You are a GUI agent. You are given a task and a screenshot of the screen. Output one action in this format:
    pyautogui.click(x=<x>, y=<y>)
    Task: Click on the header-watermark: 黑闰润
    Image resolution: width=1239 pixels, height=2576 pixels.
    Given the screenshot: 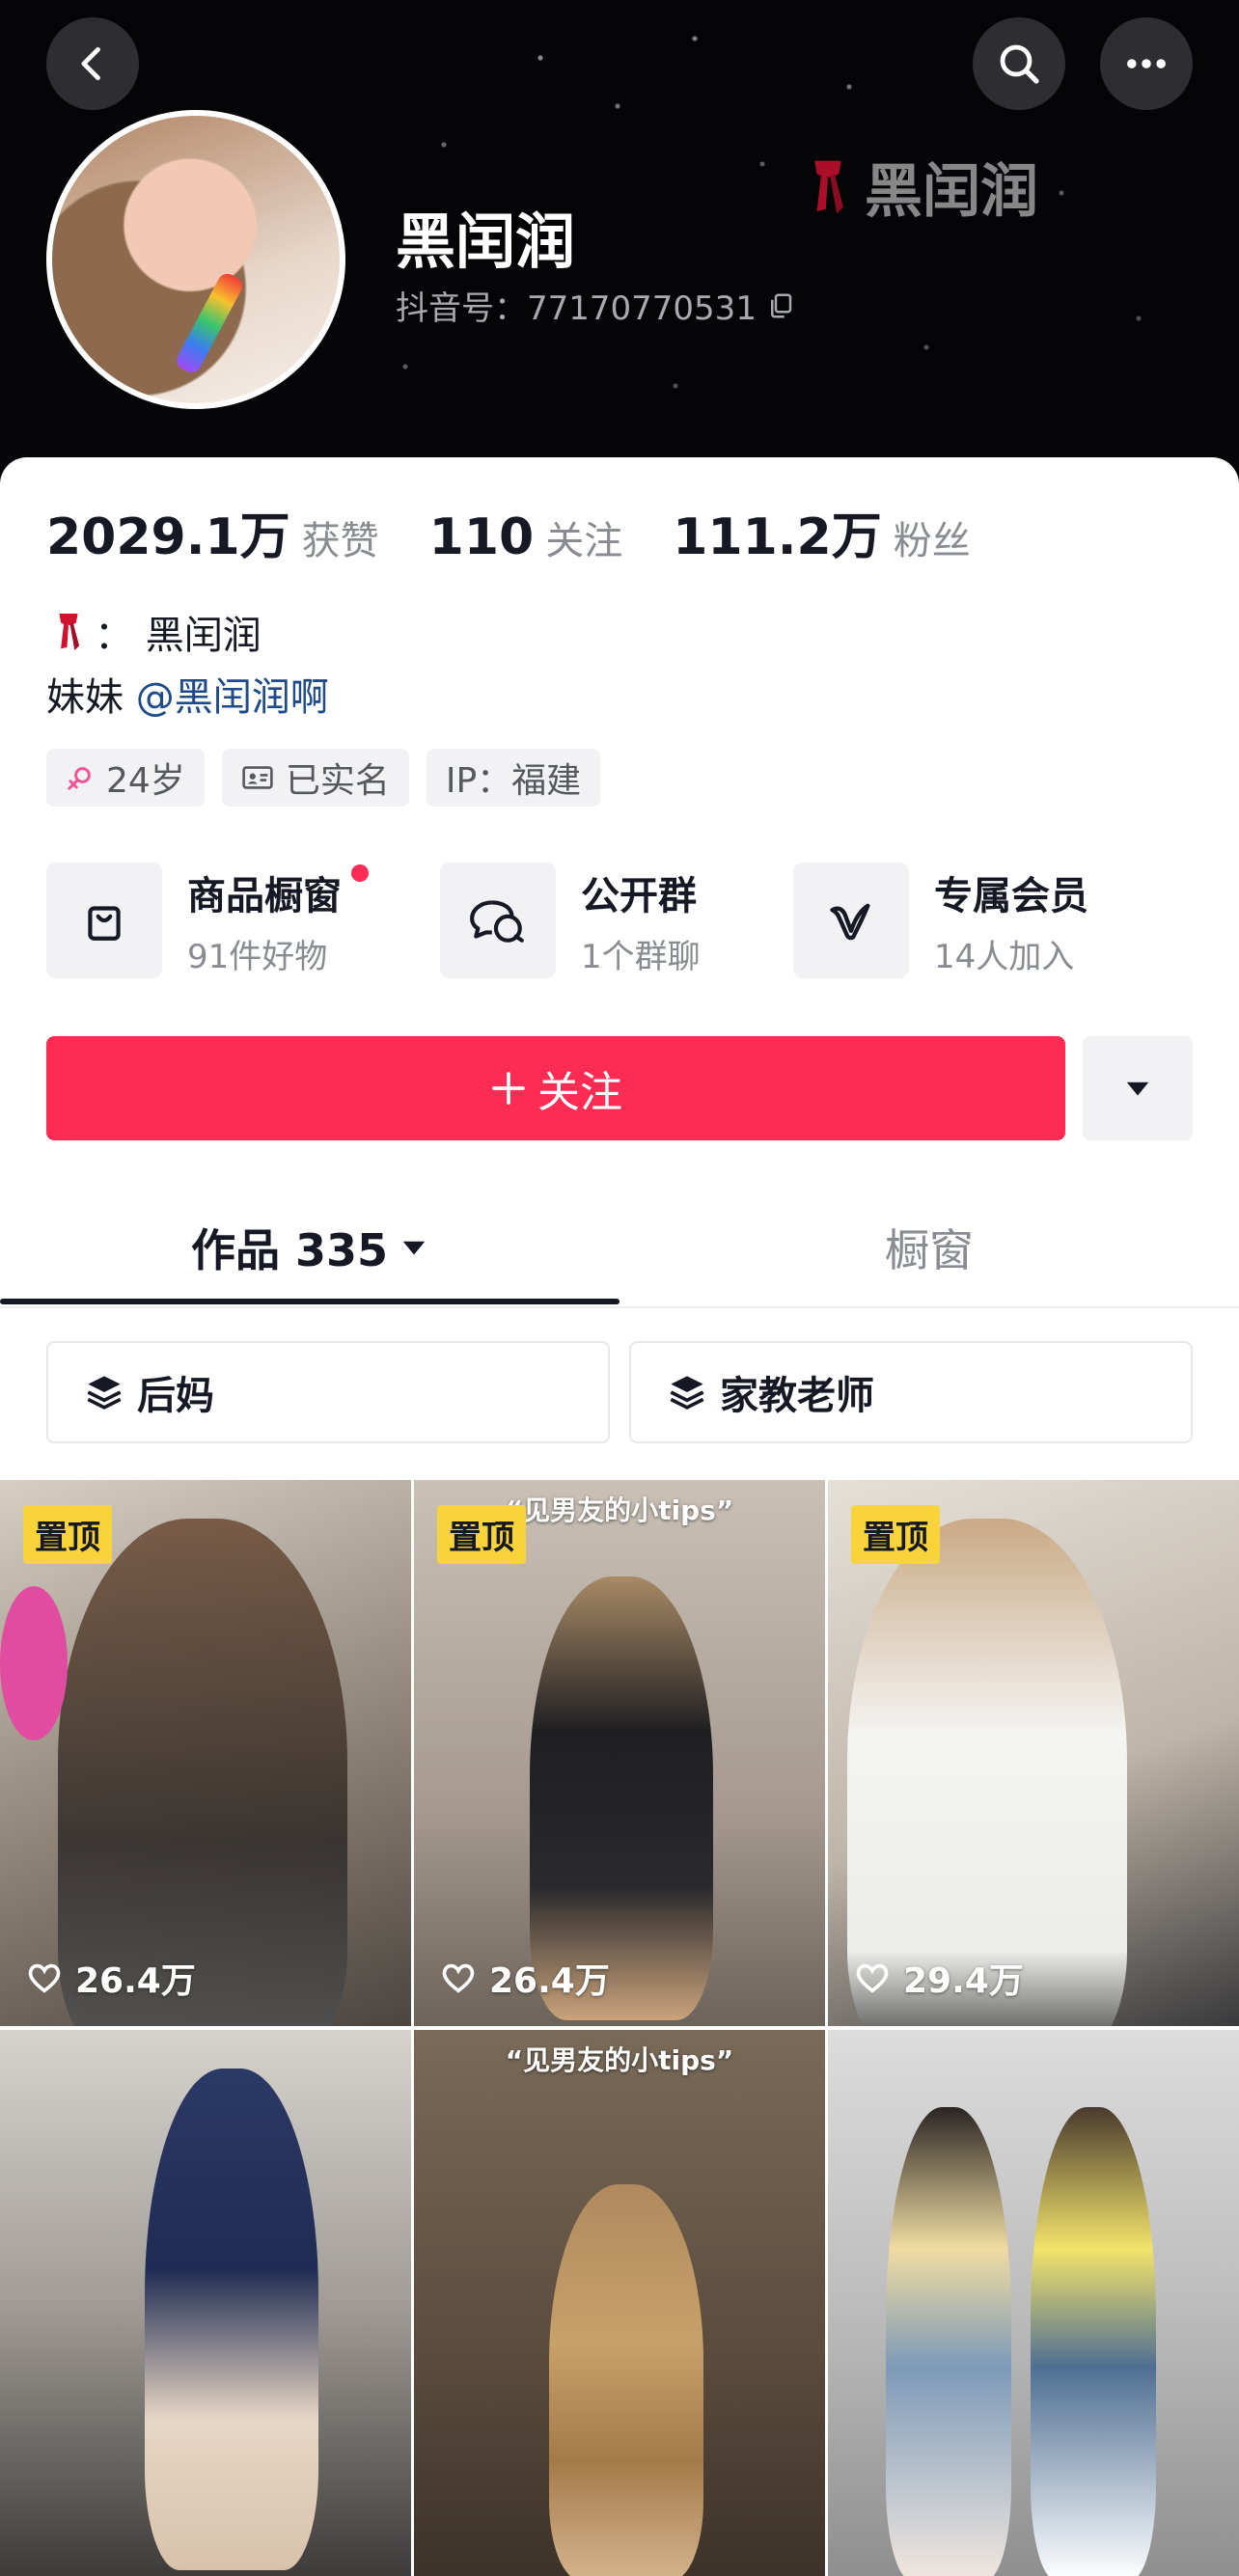 What is the action you would take?
    pyautogui.click(x=919, y=187)
    